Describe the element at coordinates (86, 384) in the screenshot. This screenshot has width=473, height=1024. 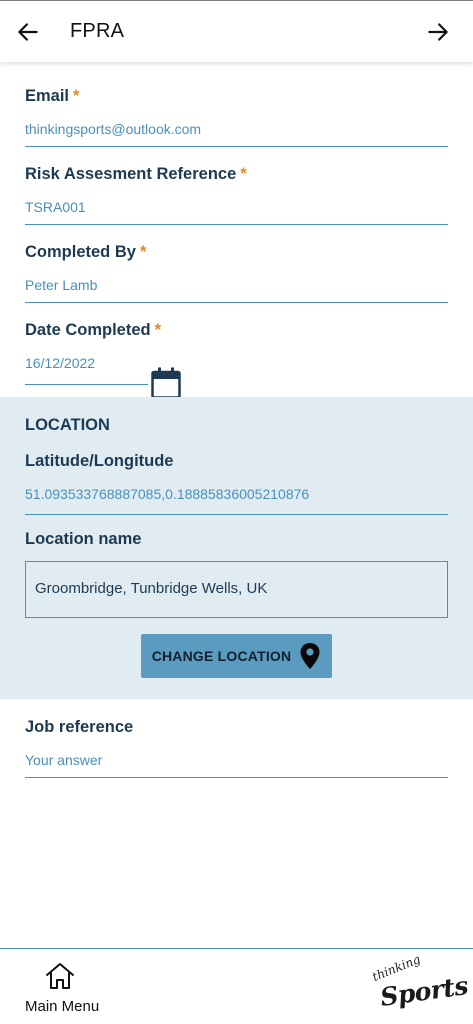
I see `date-underline` at that location.